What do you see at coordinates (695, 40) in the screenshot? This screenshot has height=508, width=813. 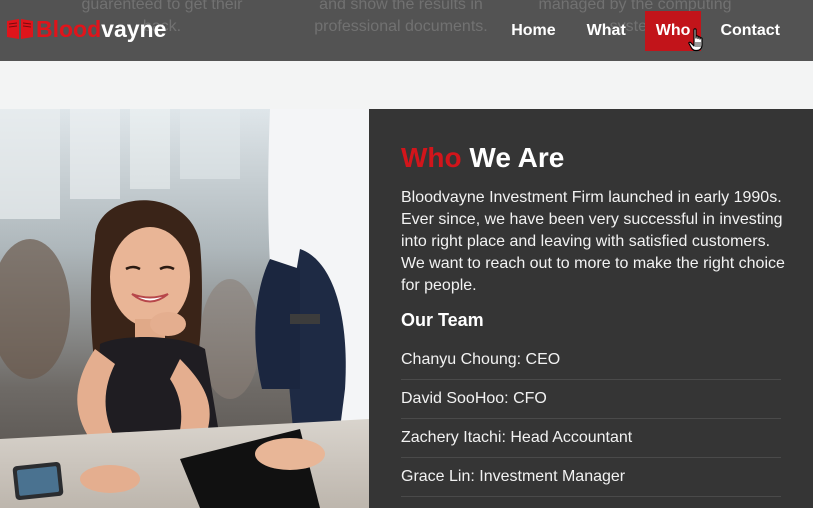 I see `hand-pointer-icon` at bounding box center [695, 40].